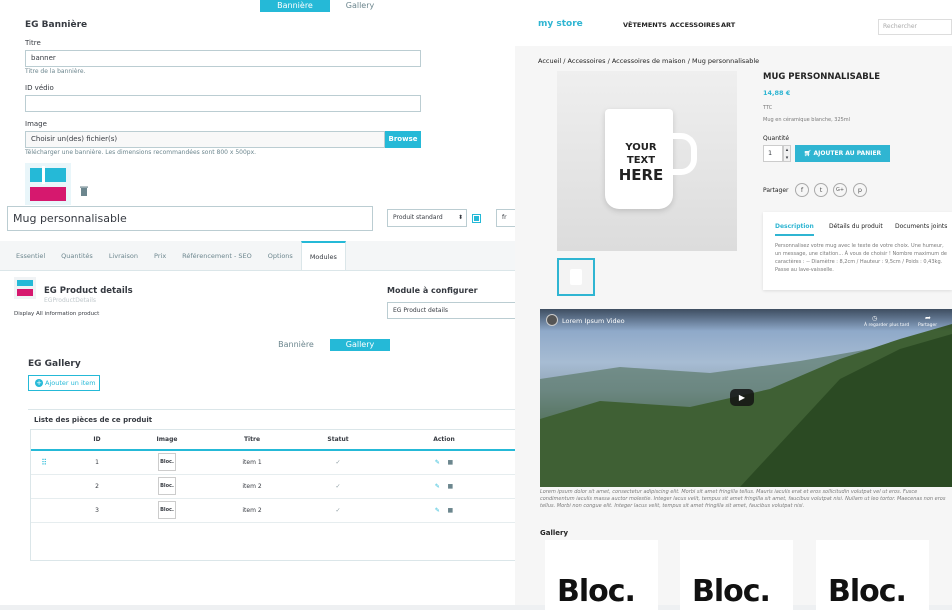 The width and height of the screenshot is (952, 610). Describe the element at coordinates (167, 440) in the screenshot. I see `col-image: Image` at that location.